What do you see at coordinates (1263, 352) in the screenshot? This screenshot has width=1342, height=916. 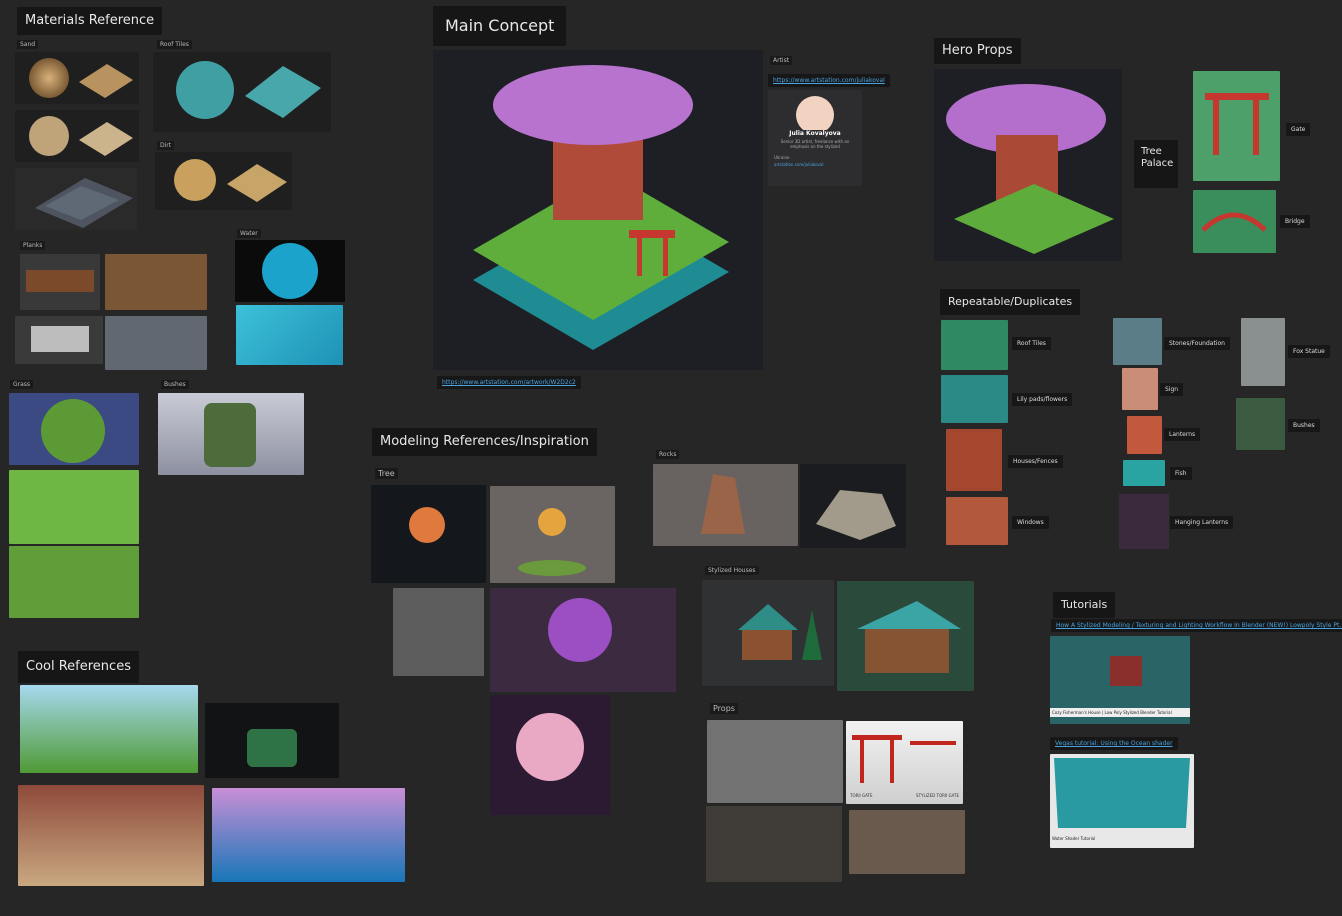 I see `repeat-fox-statue` at bounding box center [1263, 352].